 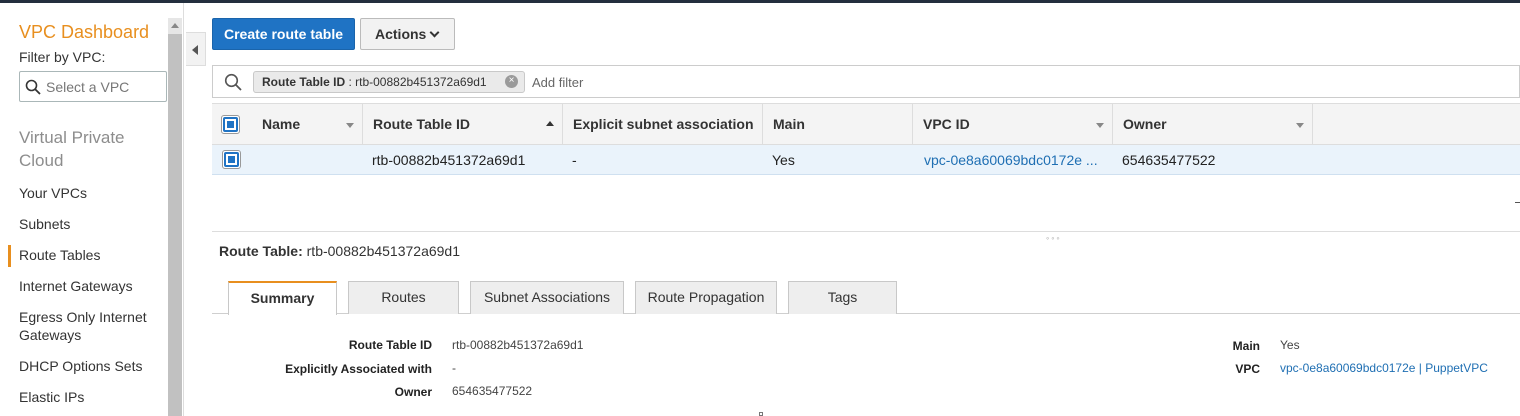 What do you see at coordinates (196, 49) in the screenshot?
I see `collapse-sidebar-button` at bounding box center [196, 49].